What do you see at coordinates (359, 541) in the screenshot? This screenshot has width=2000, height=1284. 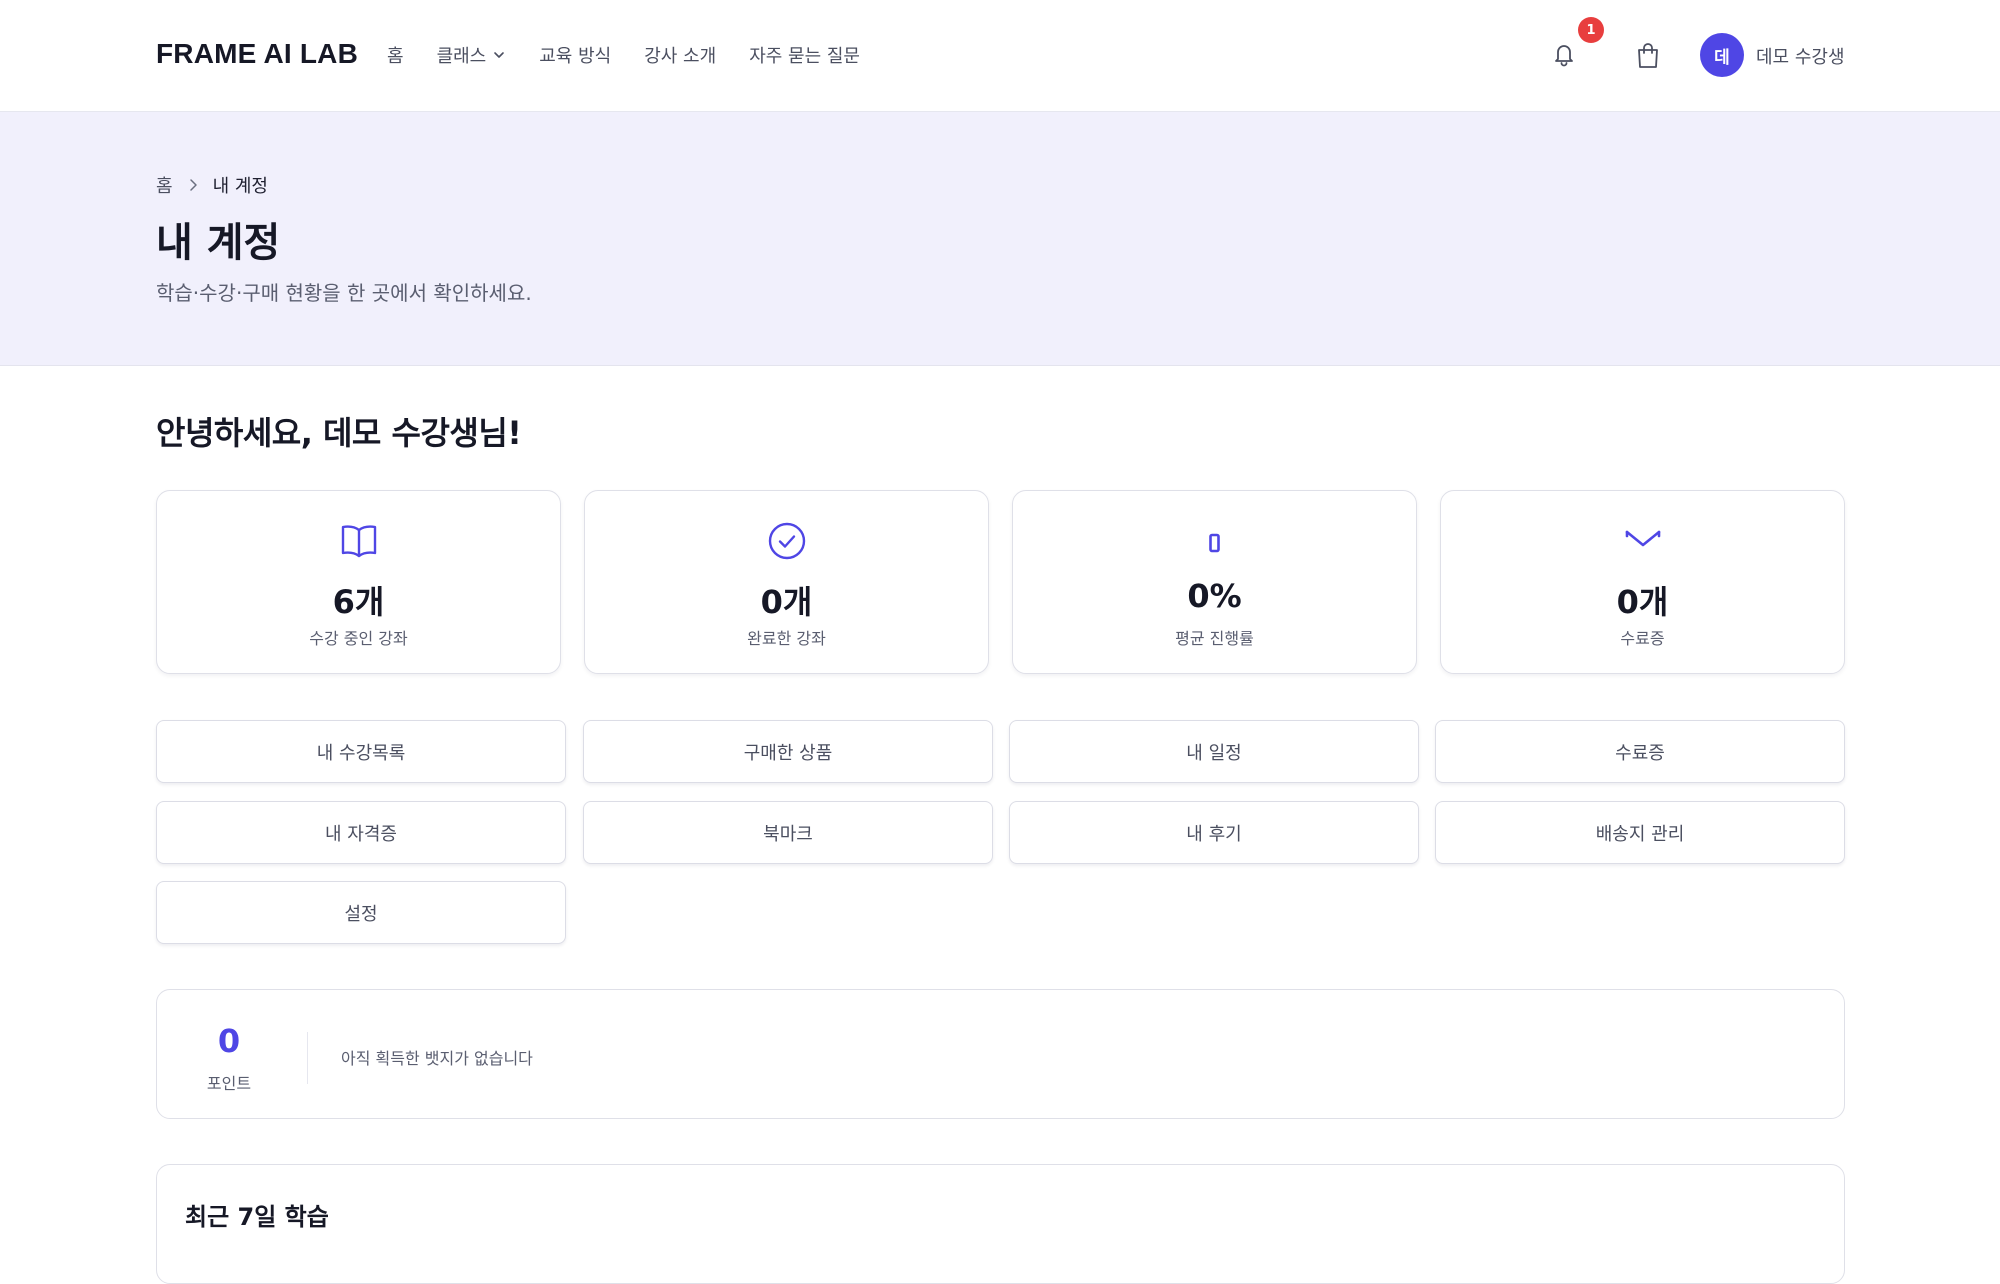 I see `book-open-icon` at bounding box center [359, 541].